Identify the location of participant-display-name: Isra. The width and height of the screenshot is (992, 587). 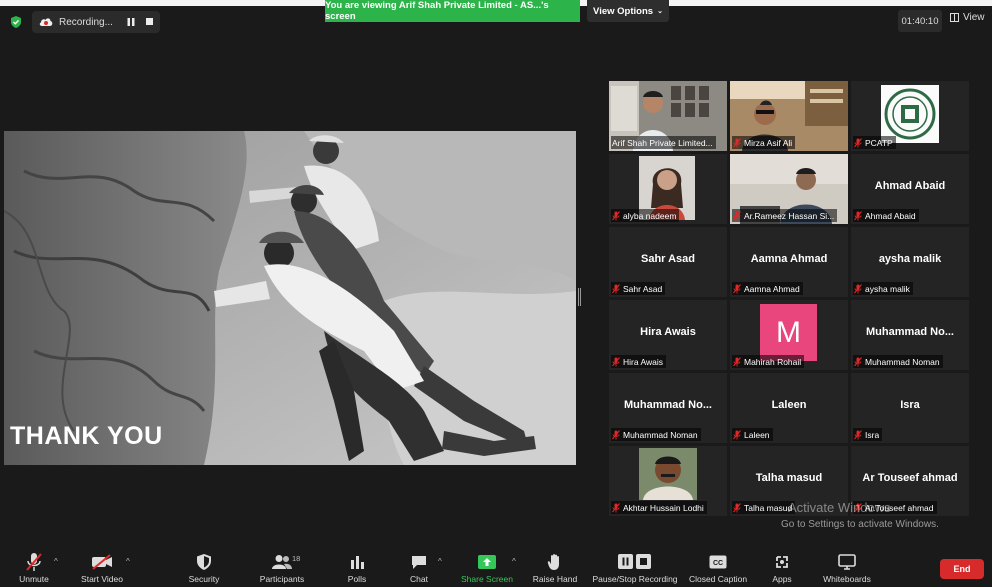
(910, 405).